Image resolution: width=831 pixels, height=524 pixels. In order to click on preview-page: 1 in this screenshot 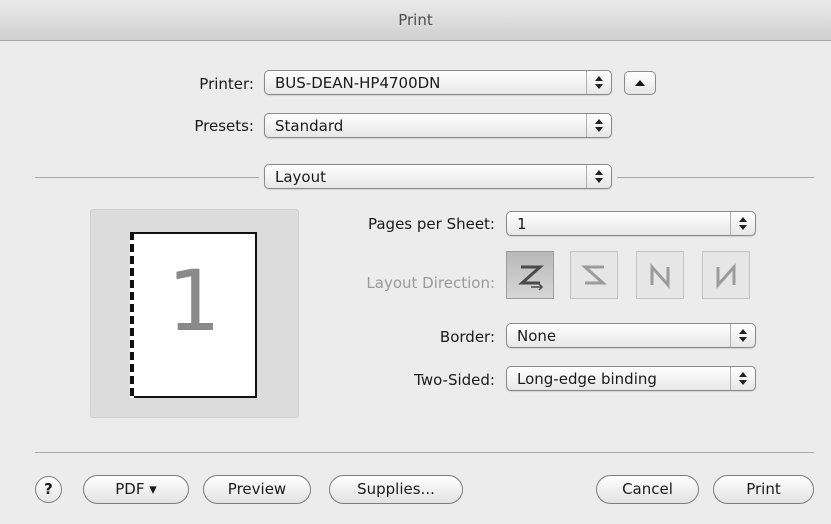, I will do `click(193, 315)`.